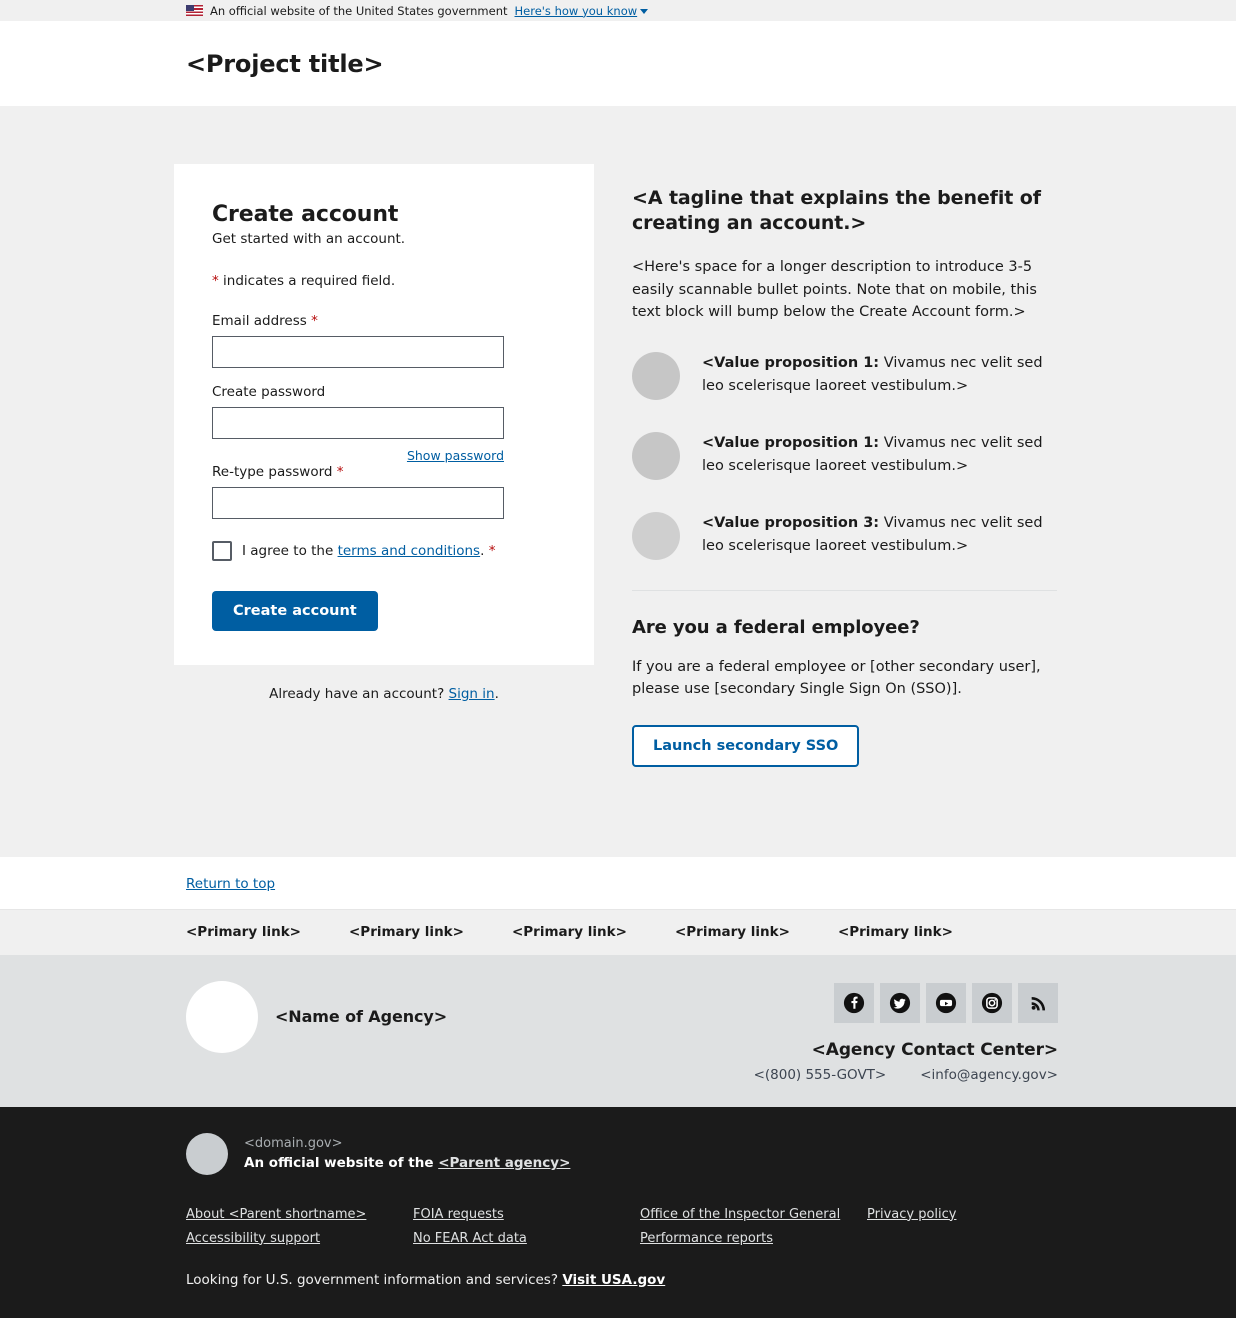 Image resolution: width=1236 pixels, height=1318 pixels. I want to click on footer-primary-link-1: <Primary link>, so click(243, 932).